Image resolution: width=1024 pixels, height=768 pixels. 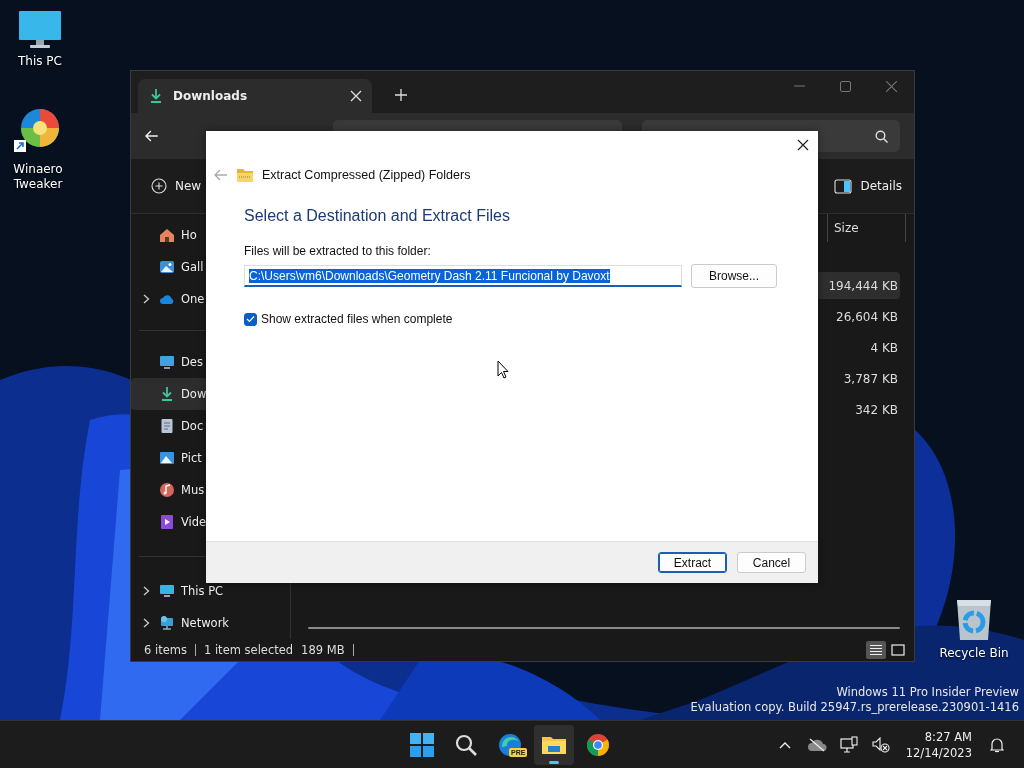 I want to click on field-label: Files will be extracted to this folder:, so click(x=338, y=251).